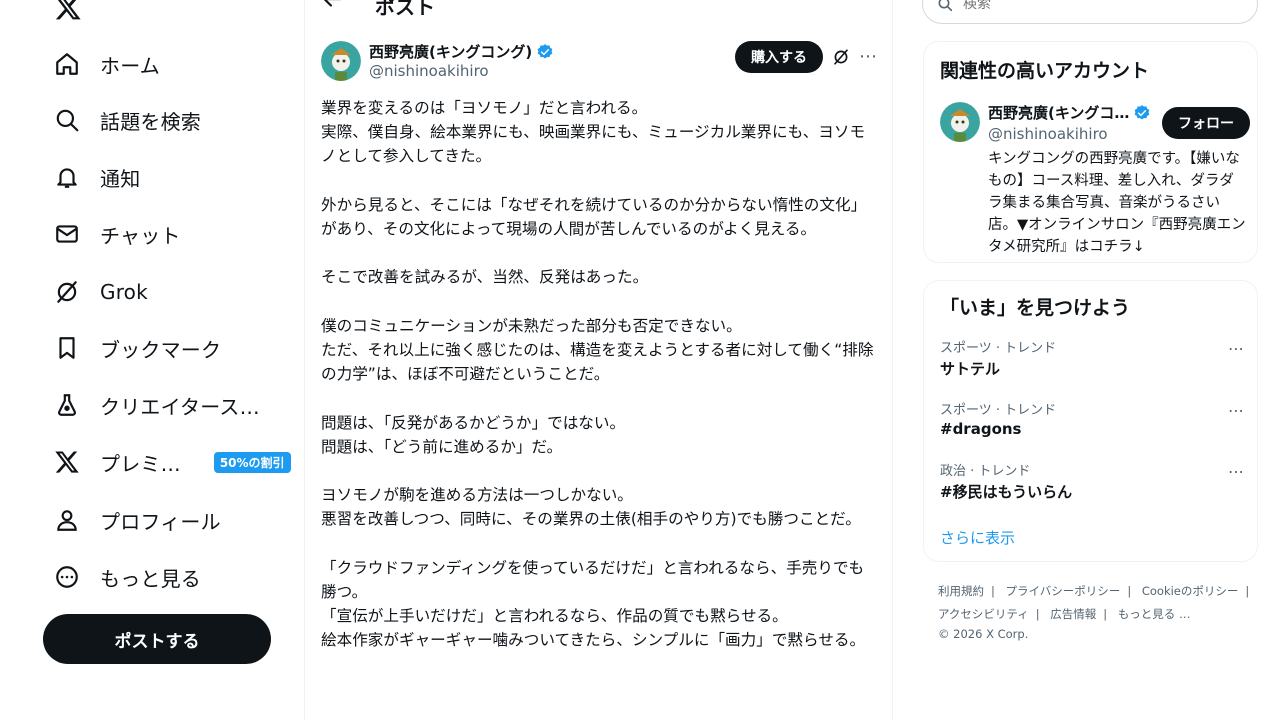 The image size is (1280, 720). I want to click on x-logo-icon, so click(68, 11).